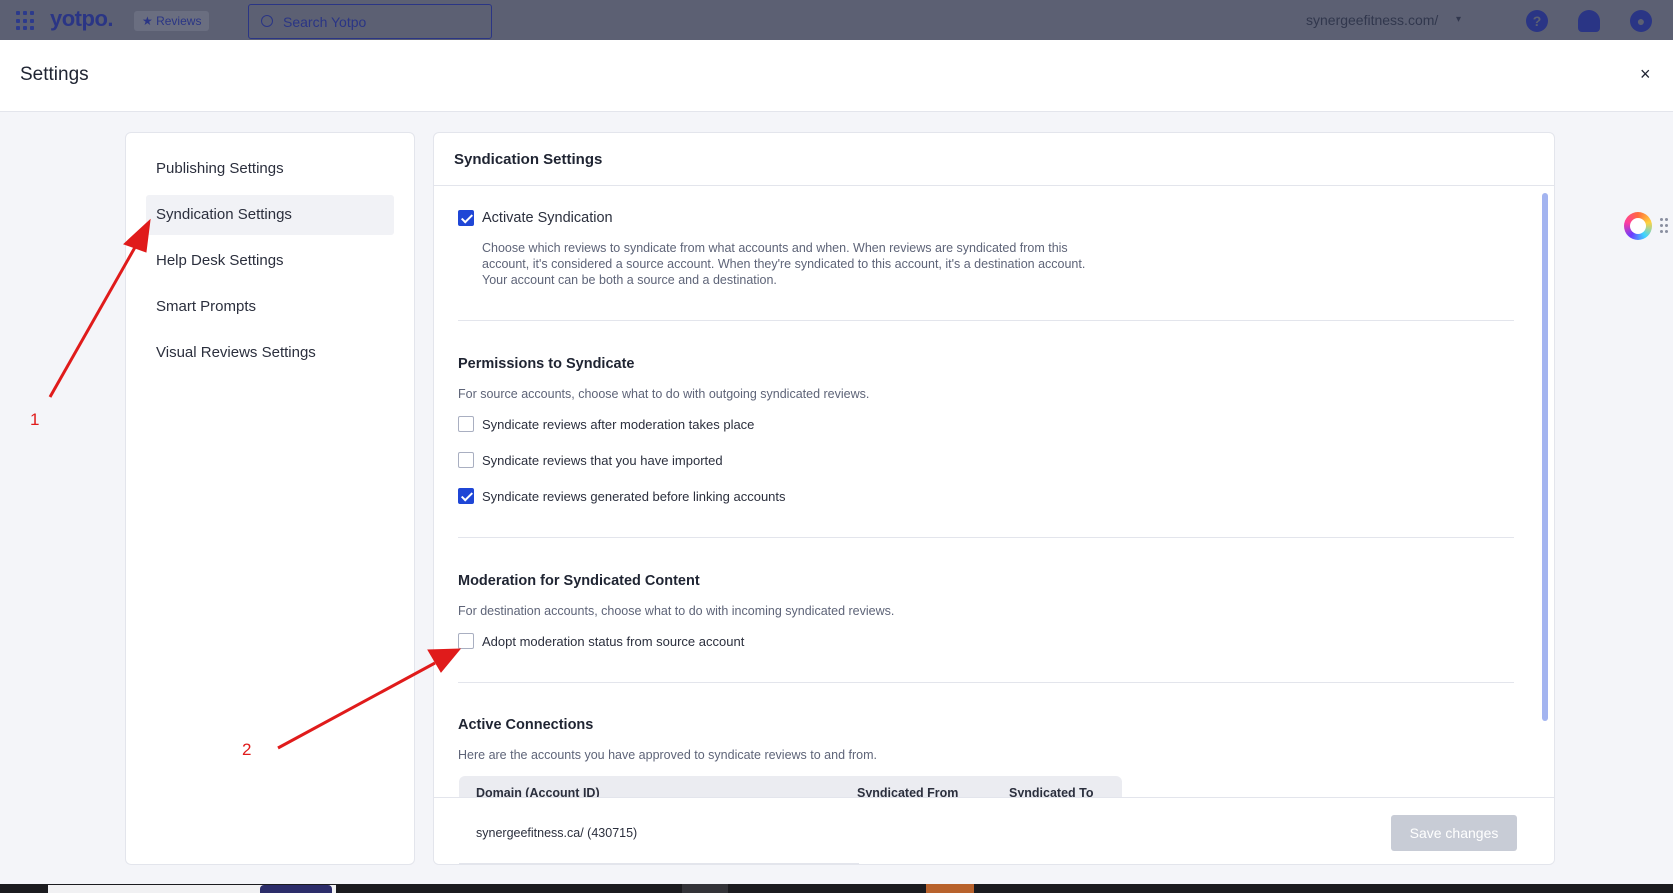 This screenshot has width=1673, height=893. I want to click on save-changes-button: Save changes, so click(1454, 833).